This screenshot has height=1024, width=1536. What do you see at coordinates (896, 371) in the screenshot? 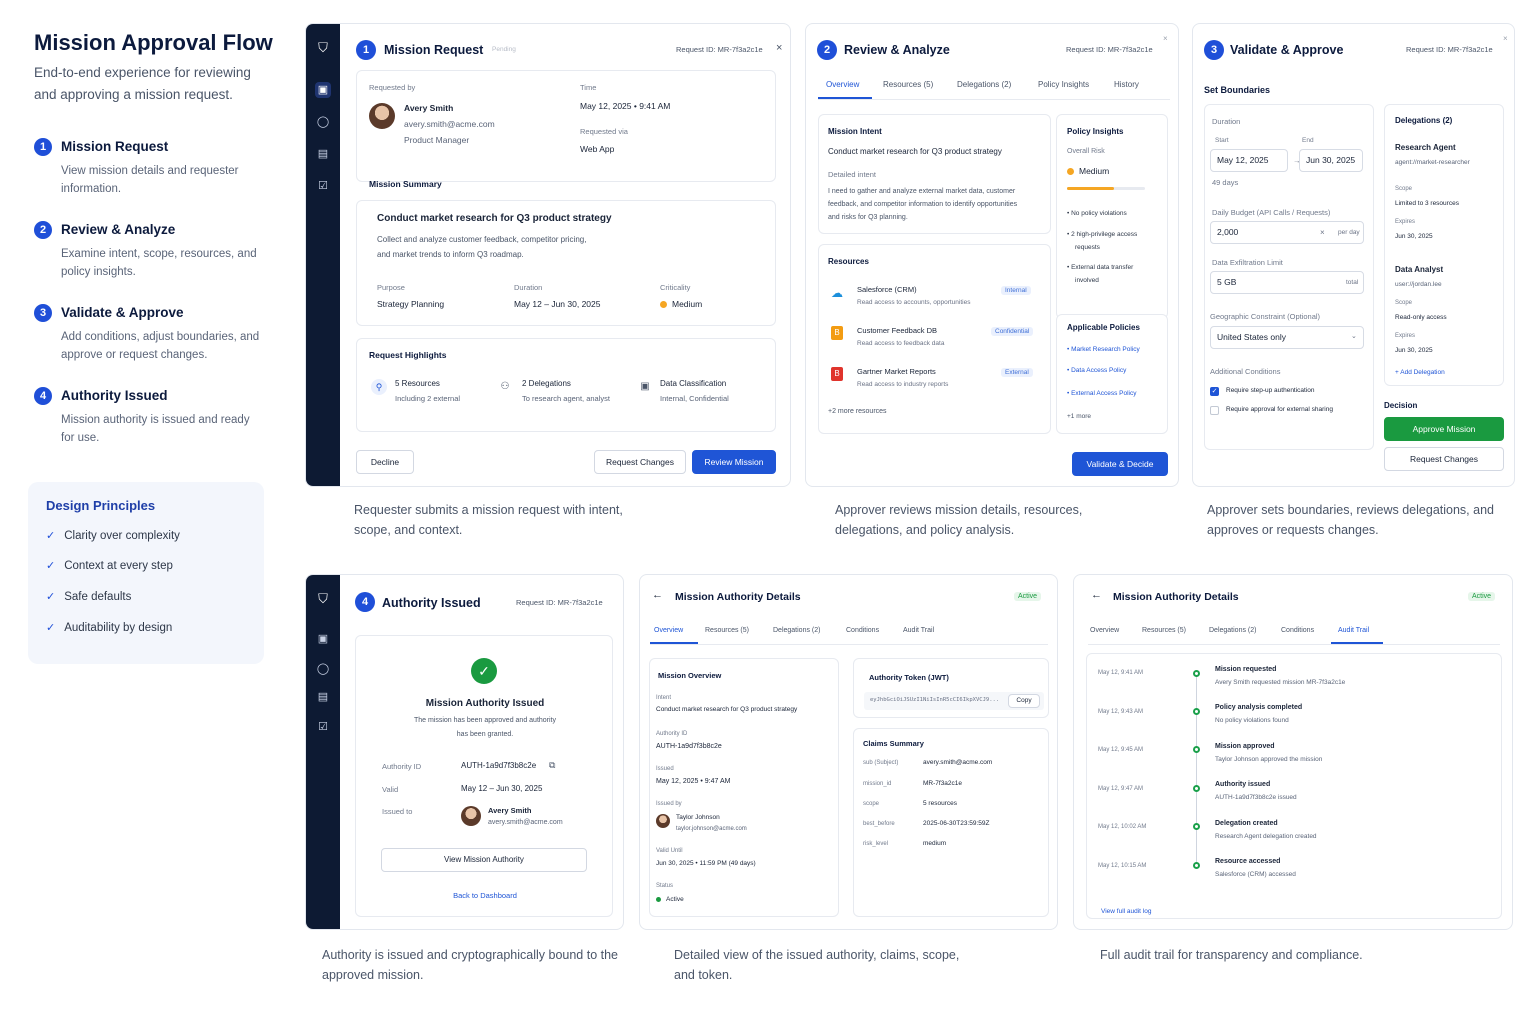
I see `resource-name: Gartner Market Reports` at bounding box center [896, 371].